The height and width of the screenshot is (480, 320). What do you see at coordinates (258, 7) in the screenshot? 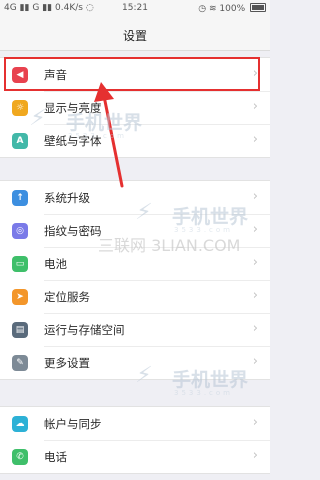
I see `battery-status-icon` at bounding box center [258, 7].